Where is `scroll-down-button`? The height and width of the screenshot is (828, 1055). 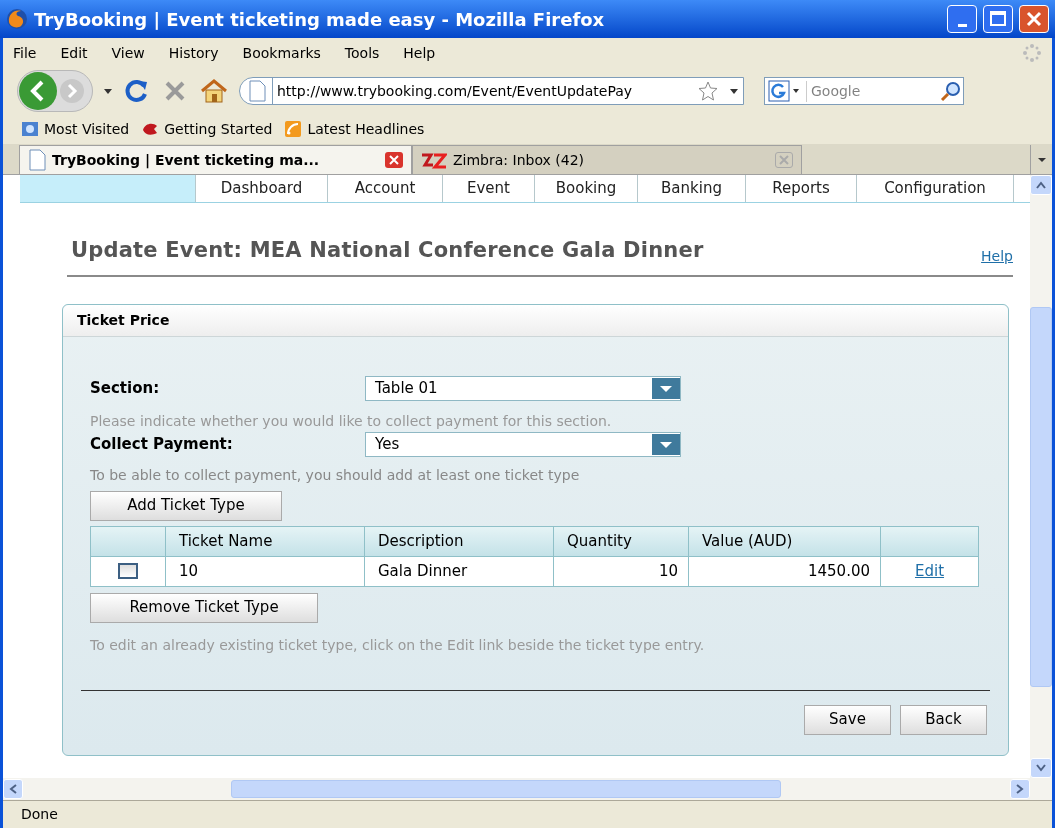 scroll-down-button is located at coordinates (1041, 768).